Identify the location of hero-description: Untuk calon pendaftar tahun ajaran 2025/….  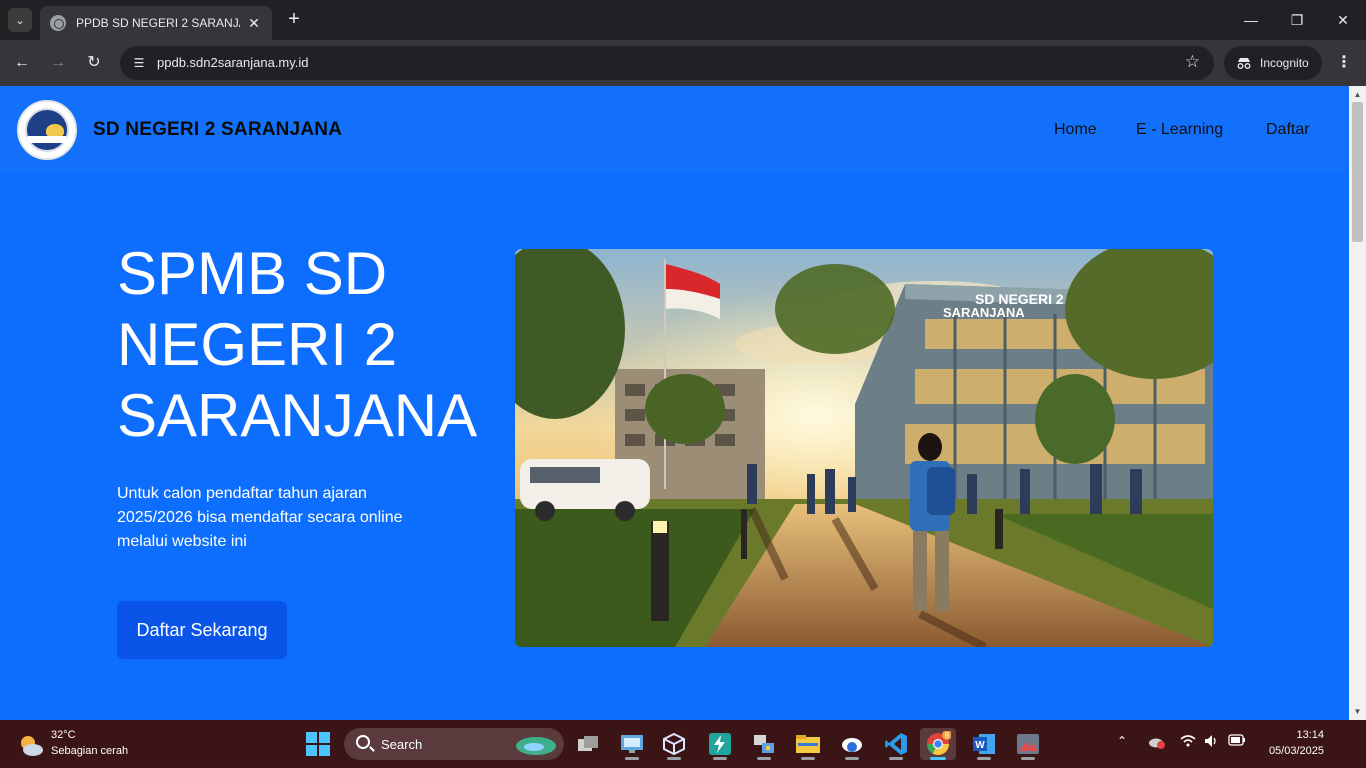
(260, 517).